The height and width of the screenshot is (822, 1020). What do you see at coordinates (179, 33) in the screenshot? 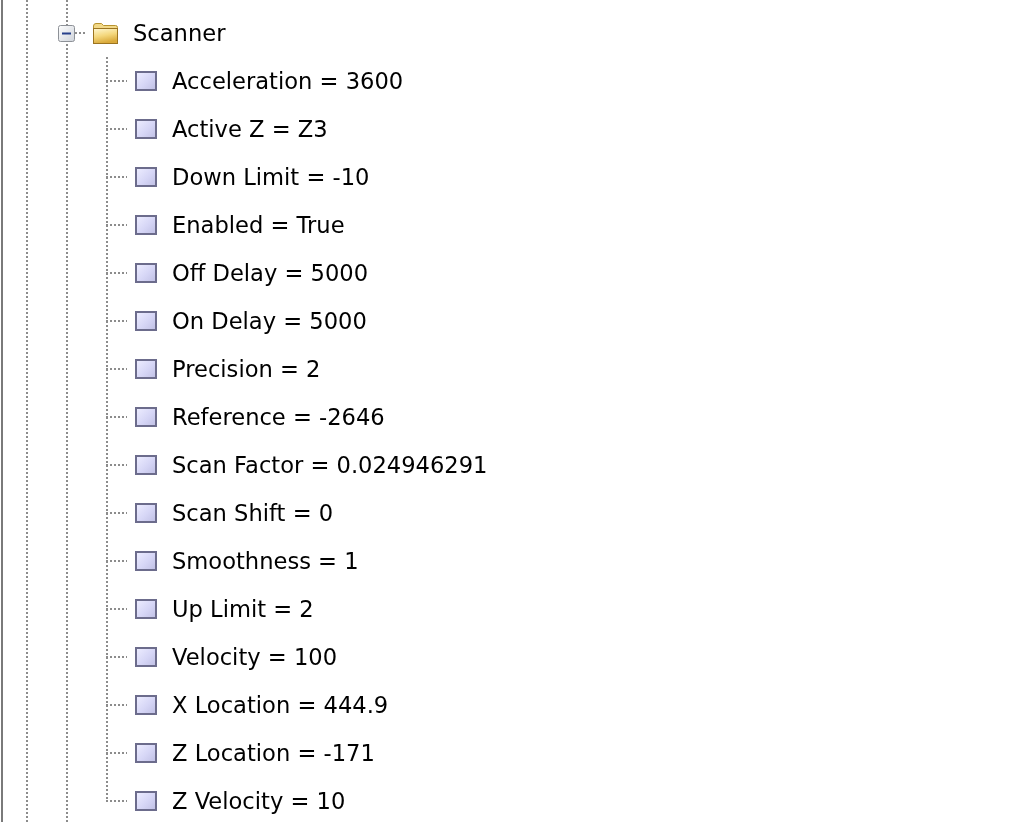
I see `tree-item: Scanner` at bounding box center [179, 33].